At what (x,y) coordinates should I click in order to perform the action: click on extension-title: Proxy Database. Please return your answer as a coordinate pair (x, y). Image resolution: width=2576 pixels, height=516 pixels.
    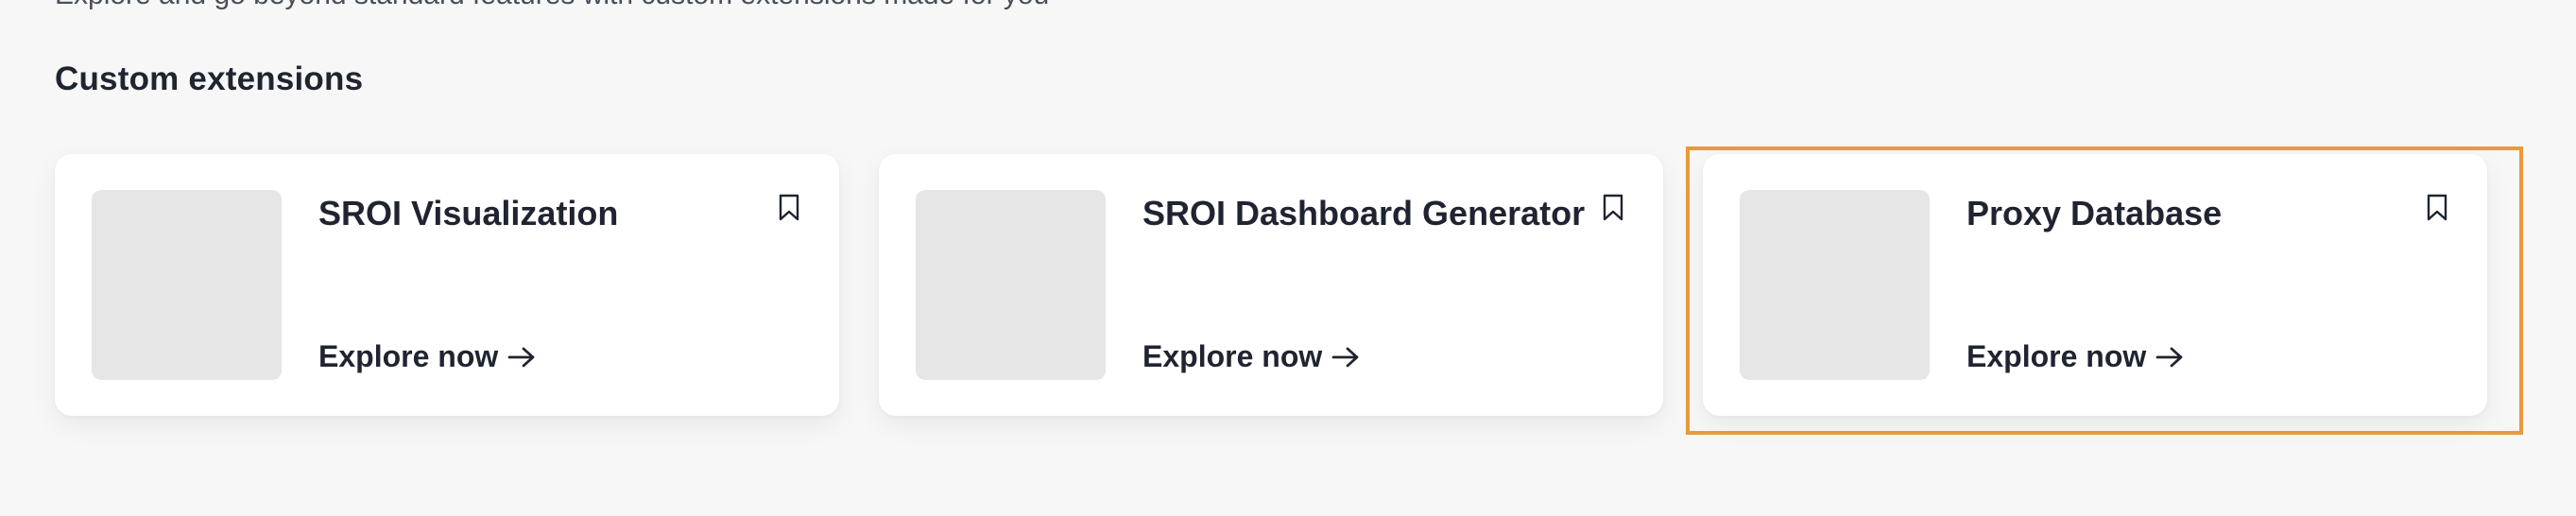
    Looking at the image, I should click on (2094, 213).